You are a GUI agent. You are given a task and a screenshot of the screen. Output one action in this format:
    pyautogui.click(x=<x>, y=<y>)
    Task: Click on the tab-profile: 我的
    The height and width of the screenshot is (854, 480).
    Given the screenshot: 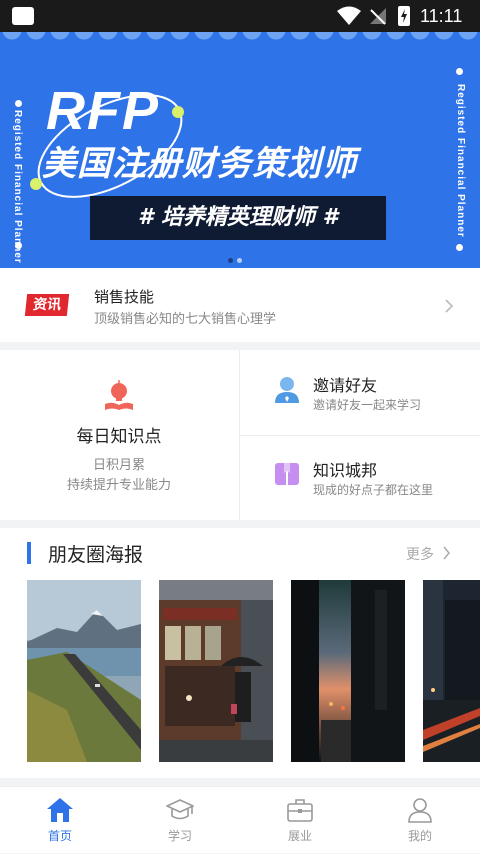 What is the action you would take?
    pyautogui.click(x=420, y=820)
    